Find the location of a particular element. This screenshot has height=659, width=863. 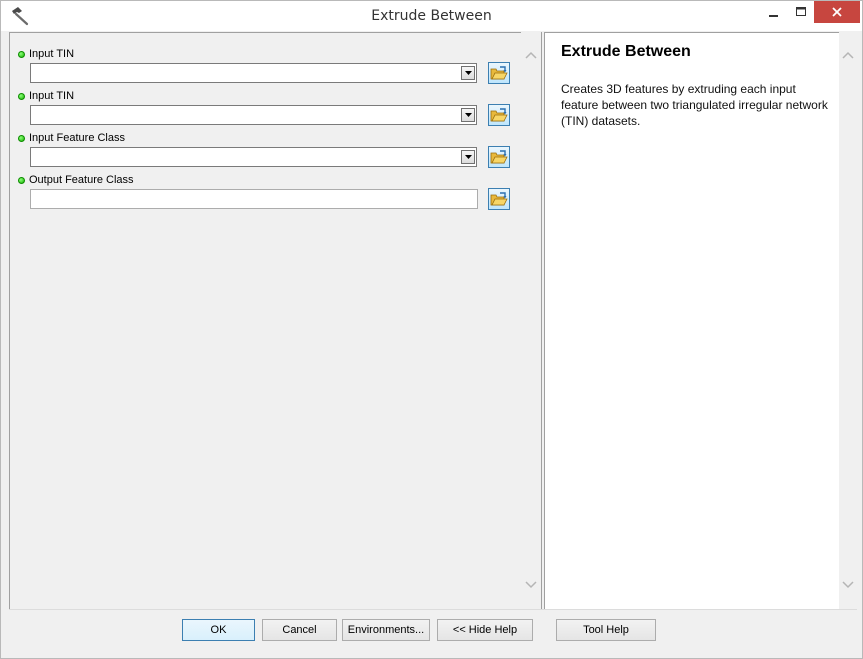

cancel-button: Cancel is located at coordinates (299, 630).